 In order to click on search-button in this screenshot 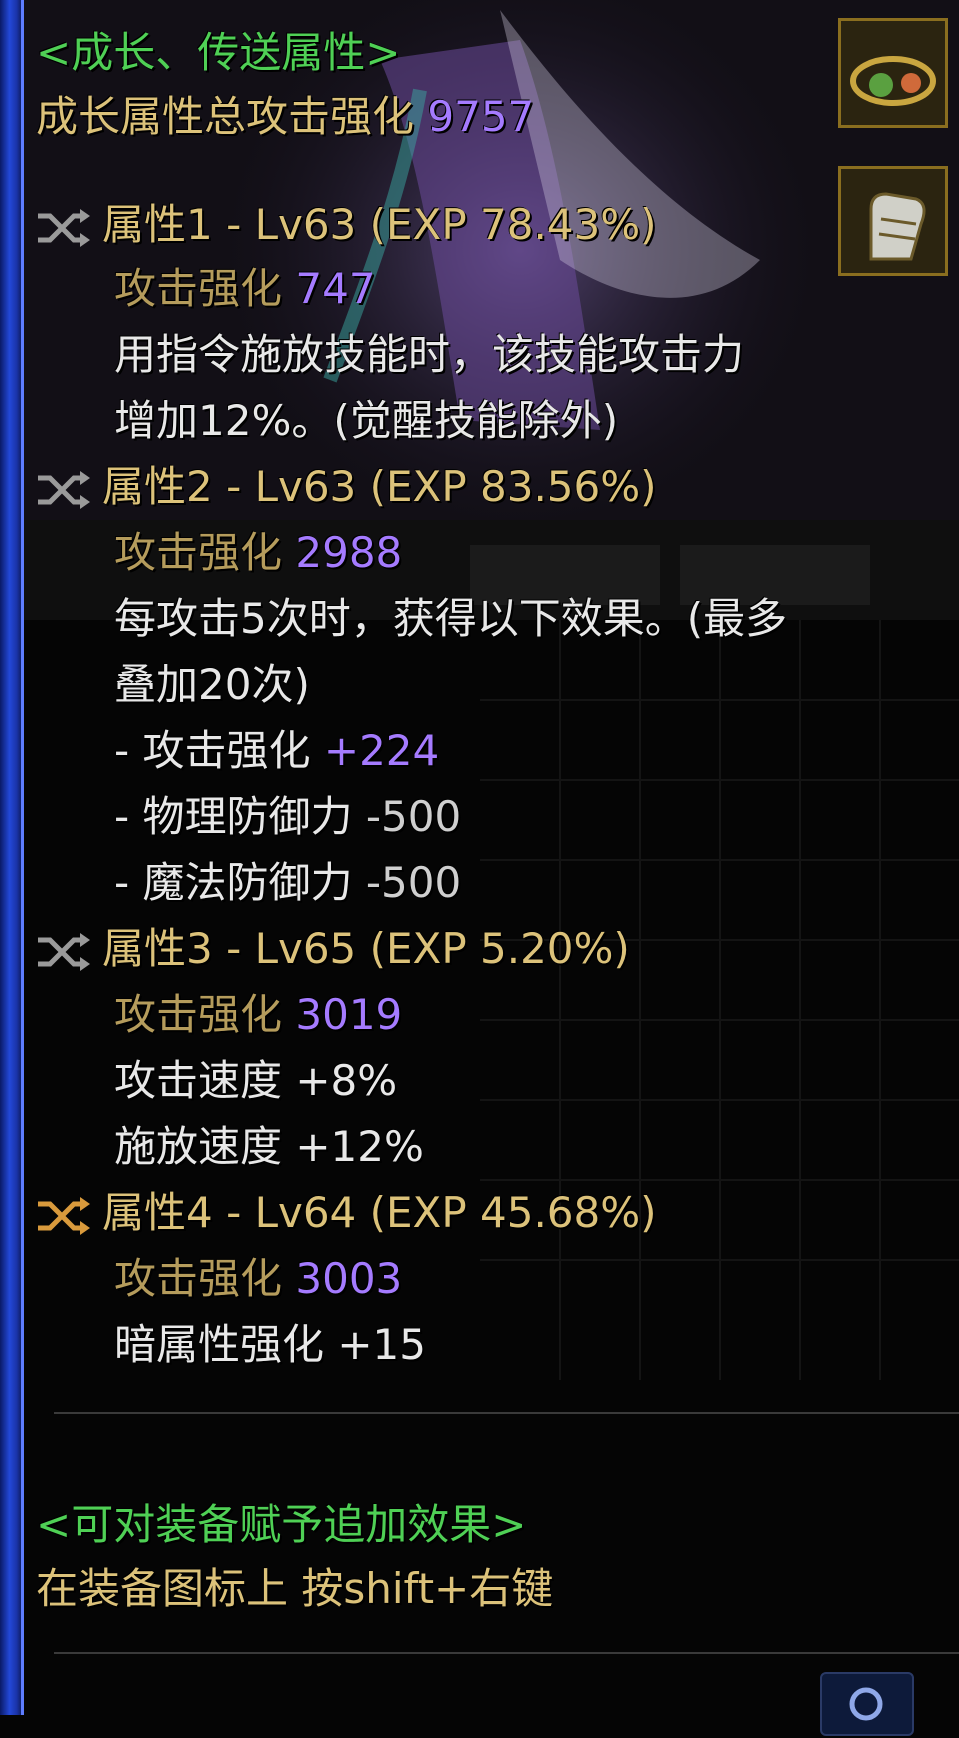, I will do `click(867, 1704)`.